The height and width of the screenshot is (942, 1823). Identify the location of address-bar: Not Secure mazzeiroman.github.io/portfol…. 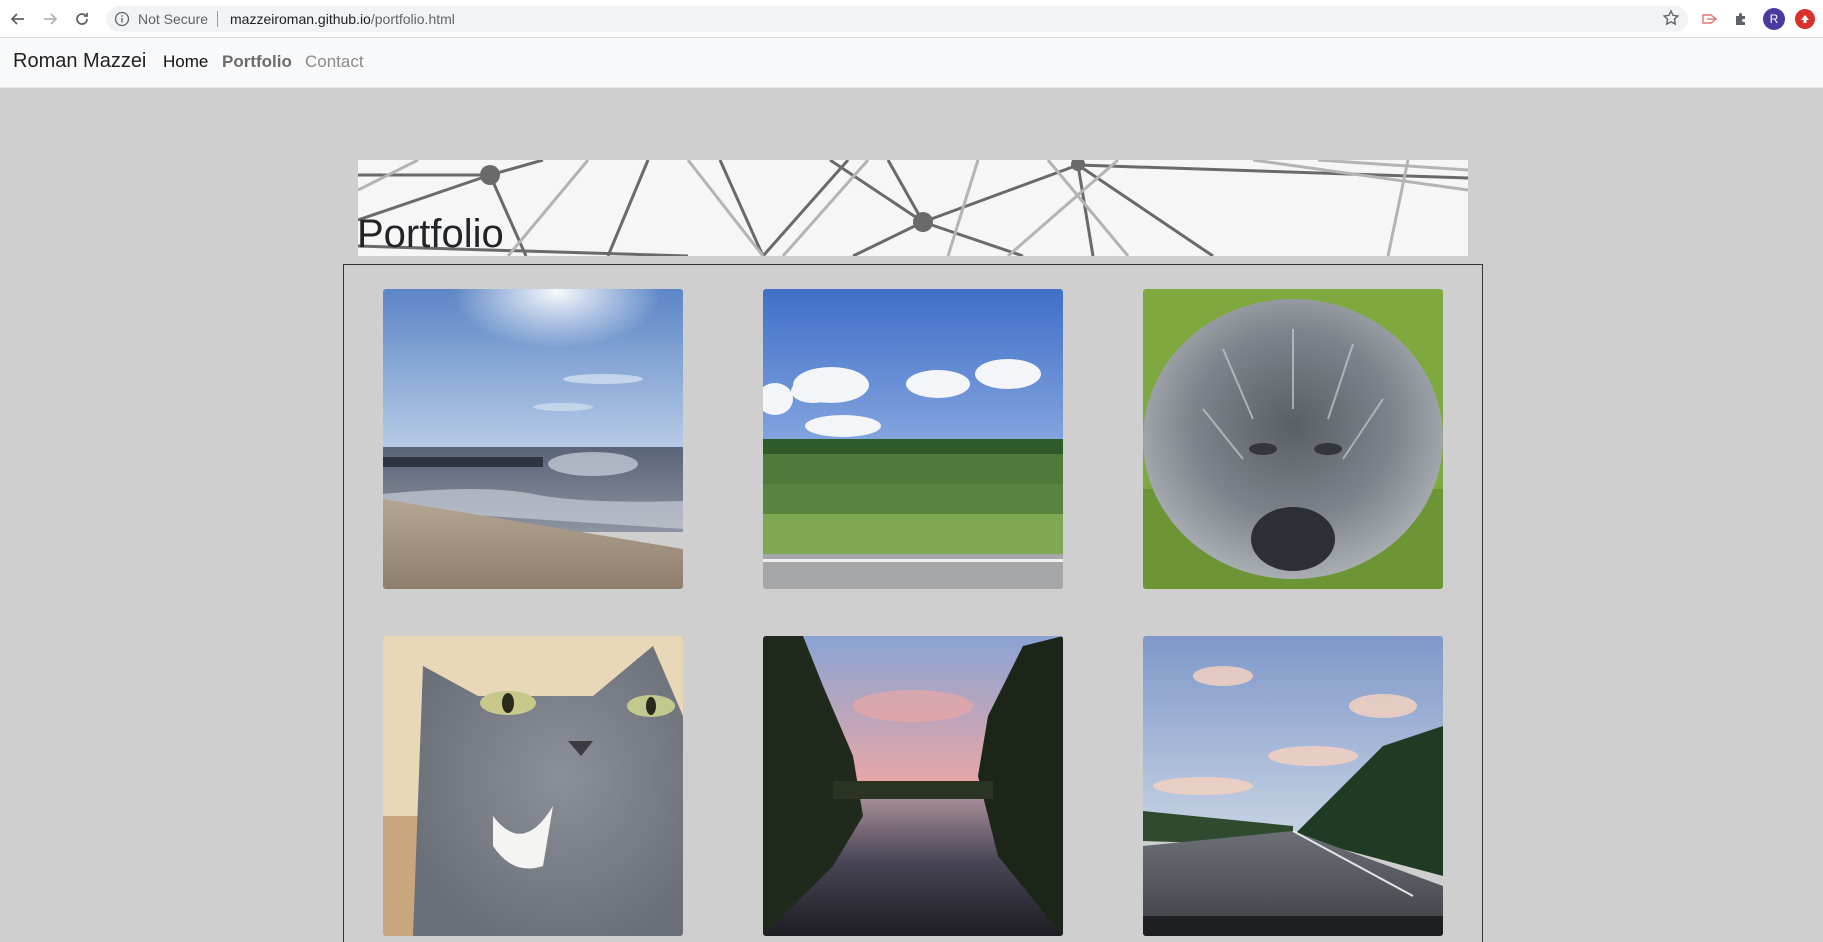
(897, 19).